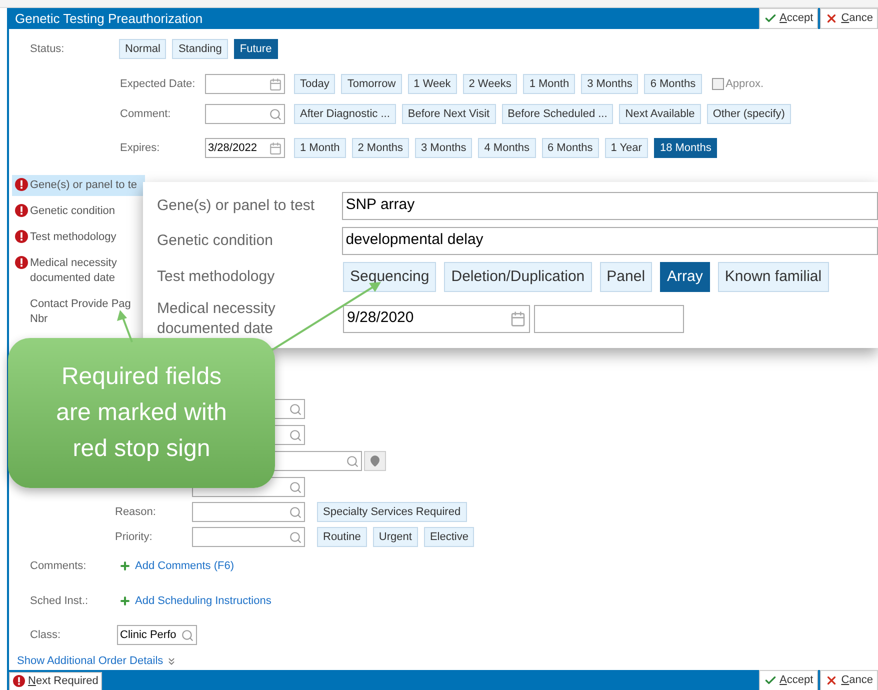 This screenshot has width=878, height=690. I want to click on window-title: Genetic Testing Preauthorization, so click(109, 19).